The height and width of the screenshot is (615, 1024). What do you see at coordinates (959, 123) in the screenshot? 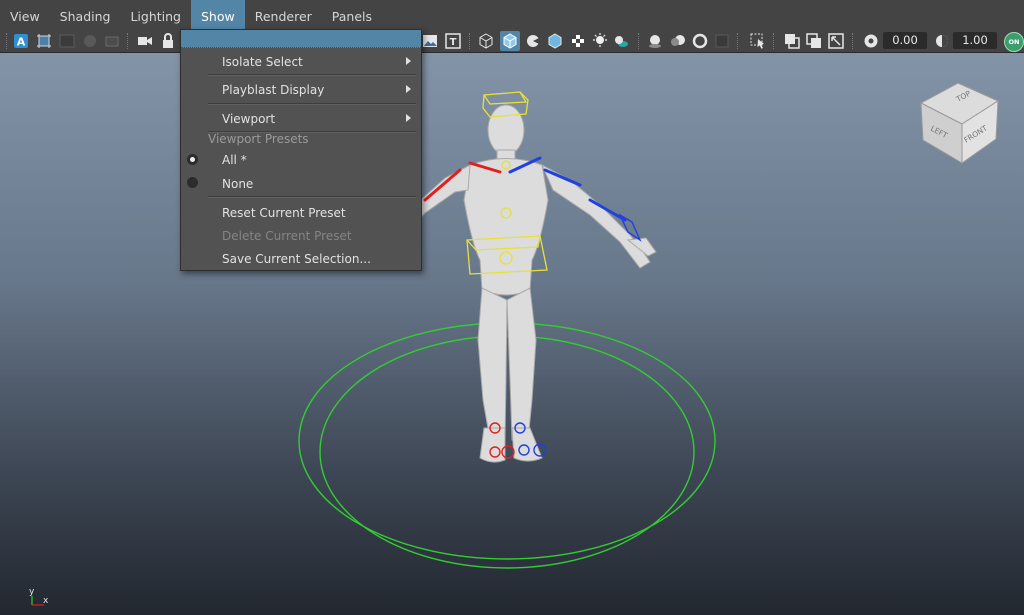
I see `view-cube: TOP LEFT FRONT` at bounding box center [959, 123].